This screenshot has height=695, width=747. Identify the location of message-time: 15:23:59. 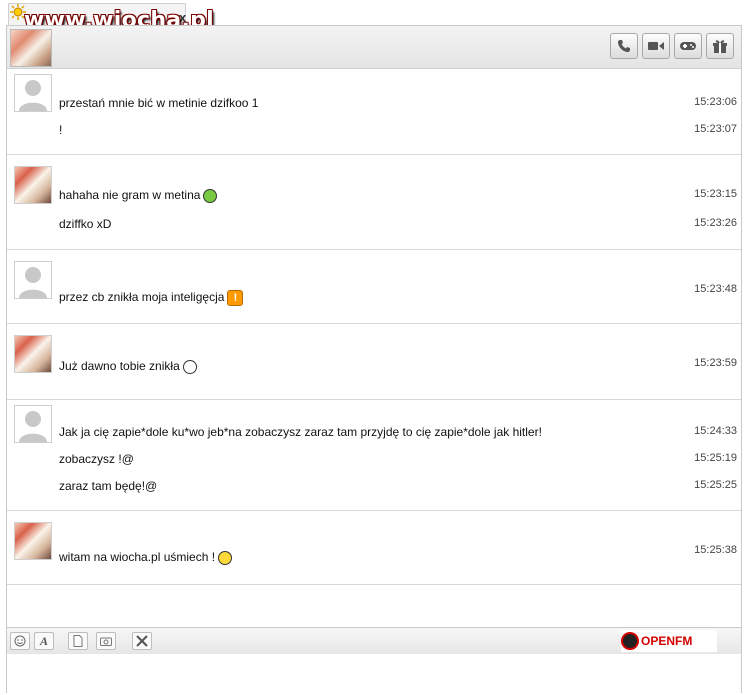
(715, 363).